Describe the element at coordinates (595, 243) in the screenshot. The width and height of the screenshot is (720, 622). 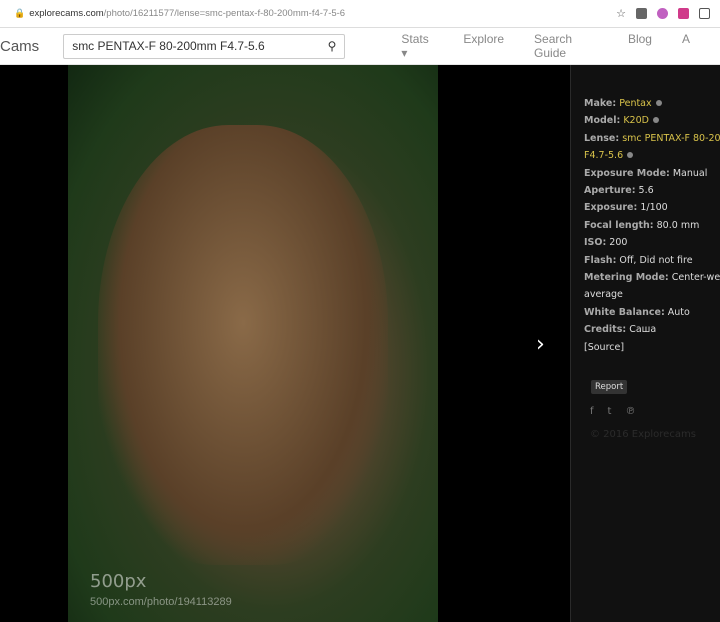
I see `detail-label: ISO:` at that location.